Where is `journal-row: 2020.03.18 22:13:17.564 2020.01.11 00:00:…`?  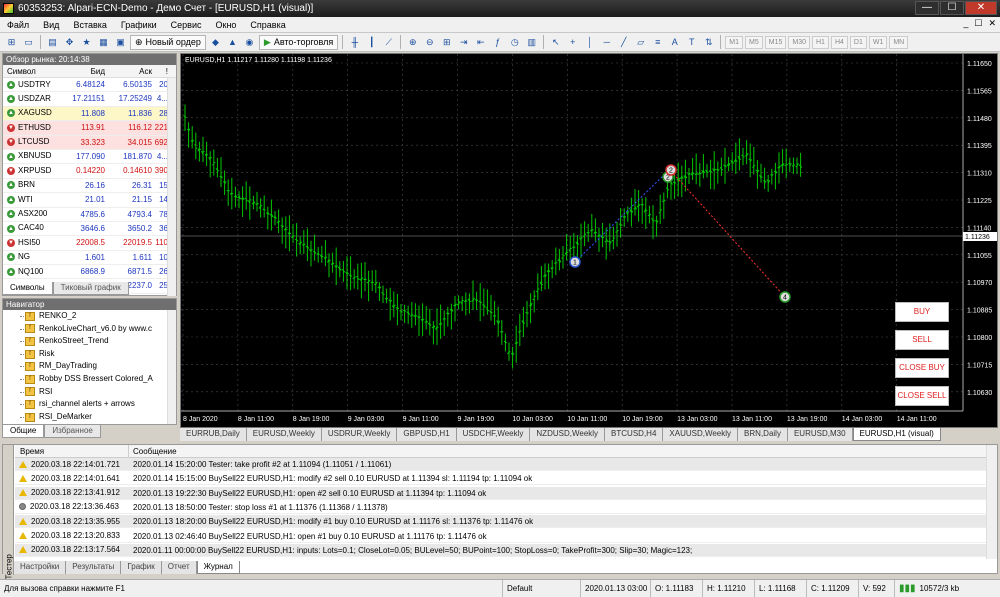
journal-row: 2020.03.18 22:13:17.564 2020.01.11 00:00:… is located at coordinates (501, 550).